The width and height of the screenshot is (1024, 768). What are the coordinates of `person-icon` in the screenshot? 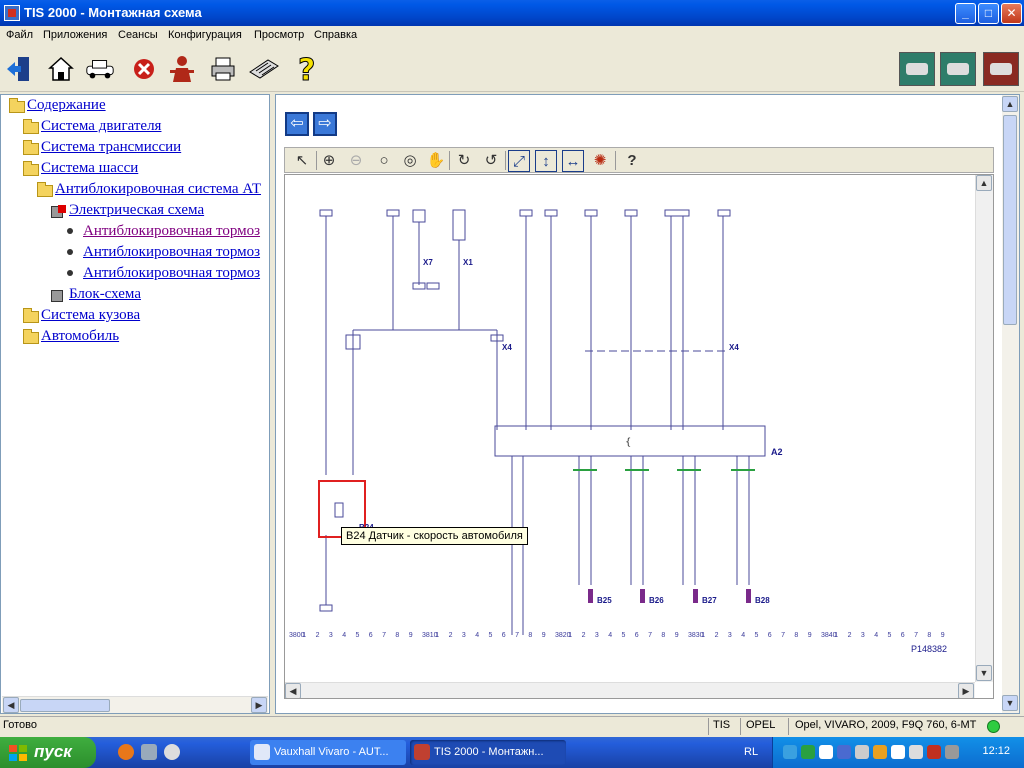 It's located at (182, 69).